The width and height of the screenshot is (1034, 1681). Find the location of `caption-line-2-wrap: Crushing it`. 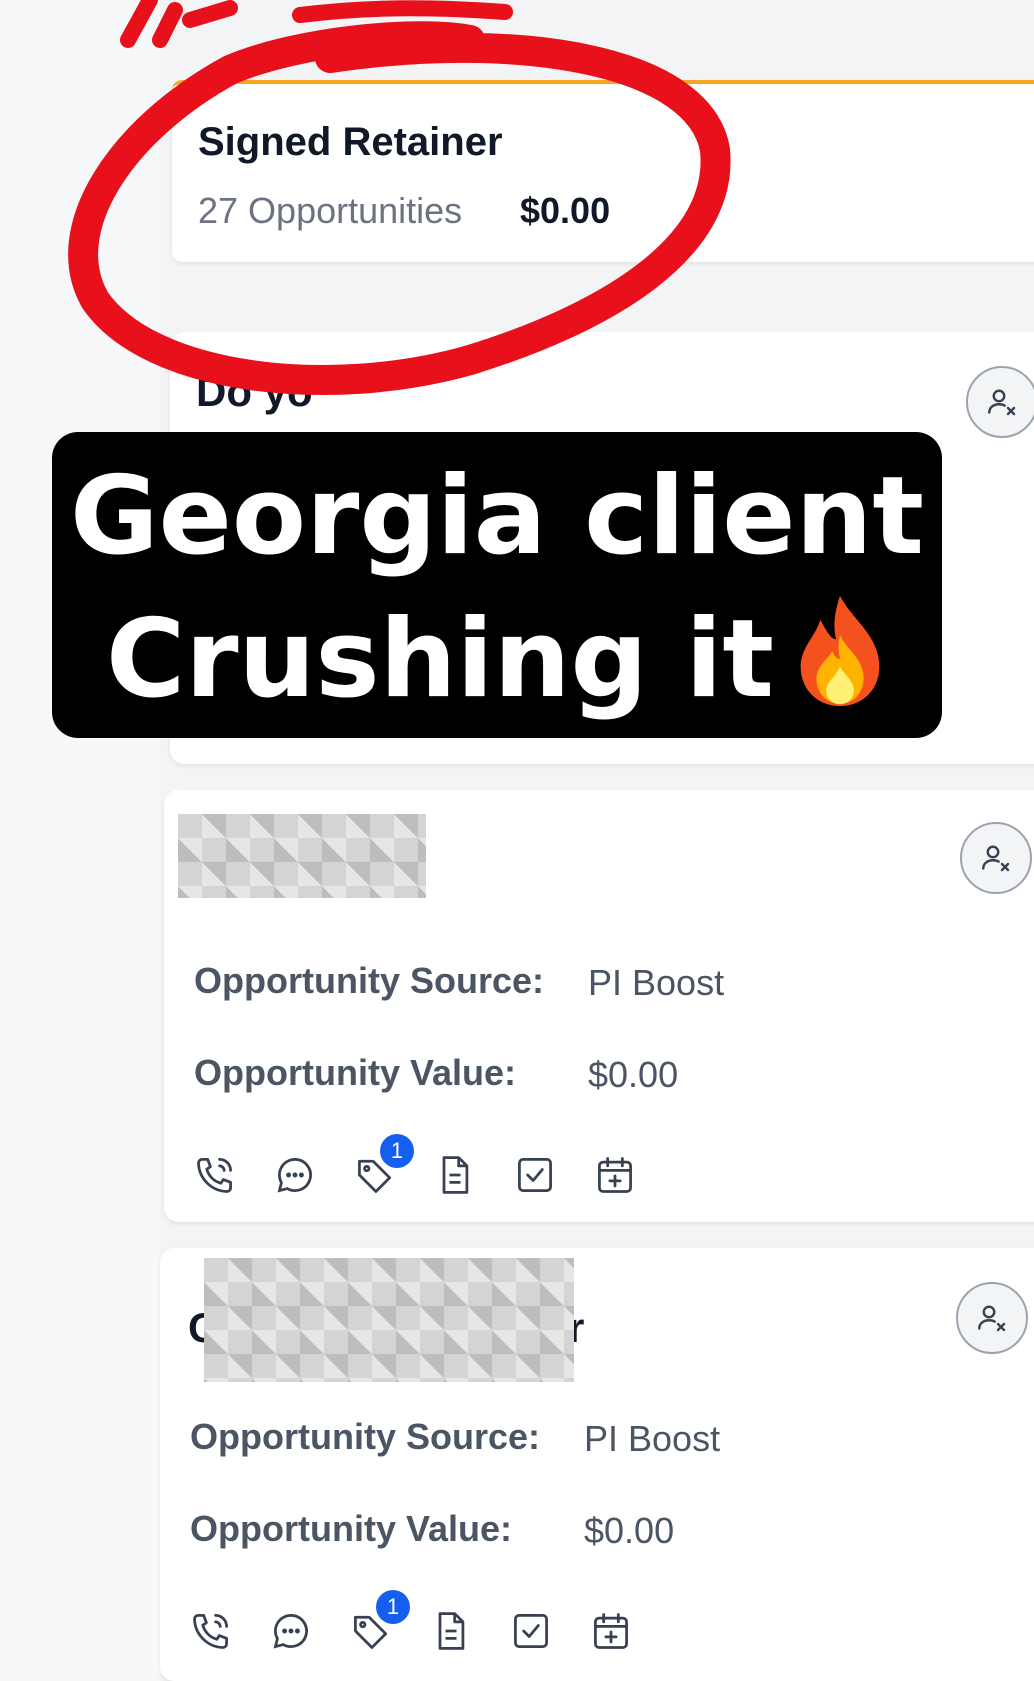

caption-line-2-wrap: Crushing it is located at coordinates (497, 664).